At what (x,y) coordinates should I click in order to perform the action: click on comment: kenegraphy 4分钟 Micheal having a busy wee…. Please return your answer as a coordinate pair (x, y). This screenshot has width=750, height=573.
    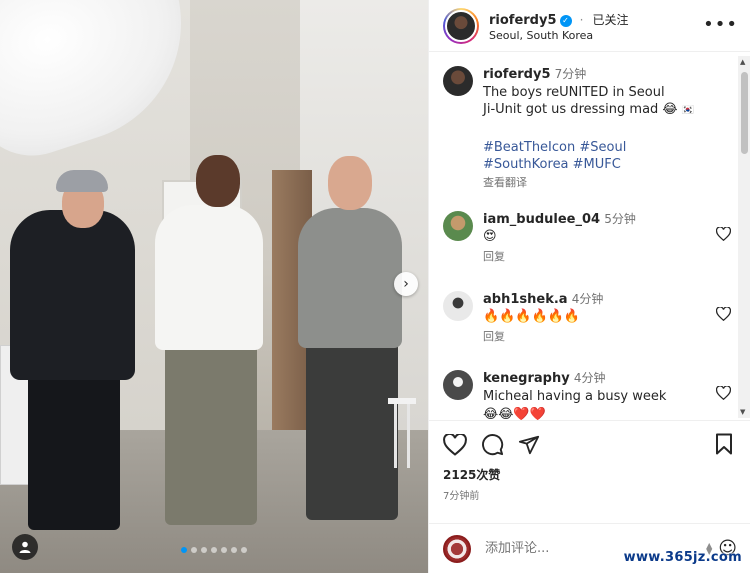
    Looking at the image, I should click on (589, 390).